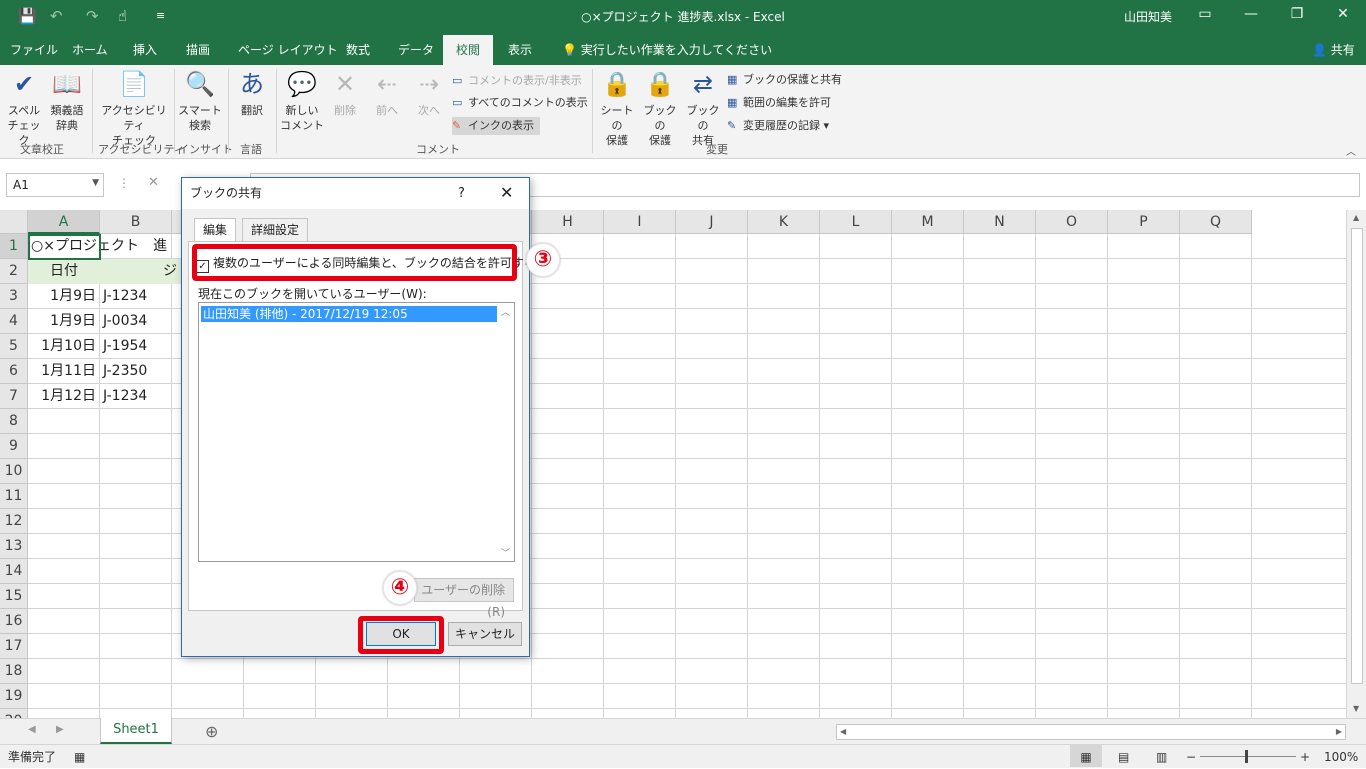 This screenshot has height=769, width=1366. What do you see at coordinates (1341, 757) in the screenshot?
I see `zoom-level: 100%` at bounding box center [1341, 757].